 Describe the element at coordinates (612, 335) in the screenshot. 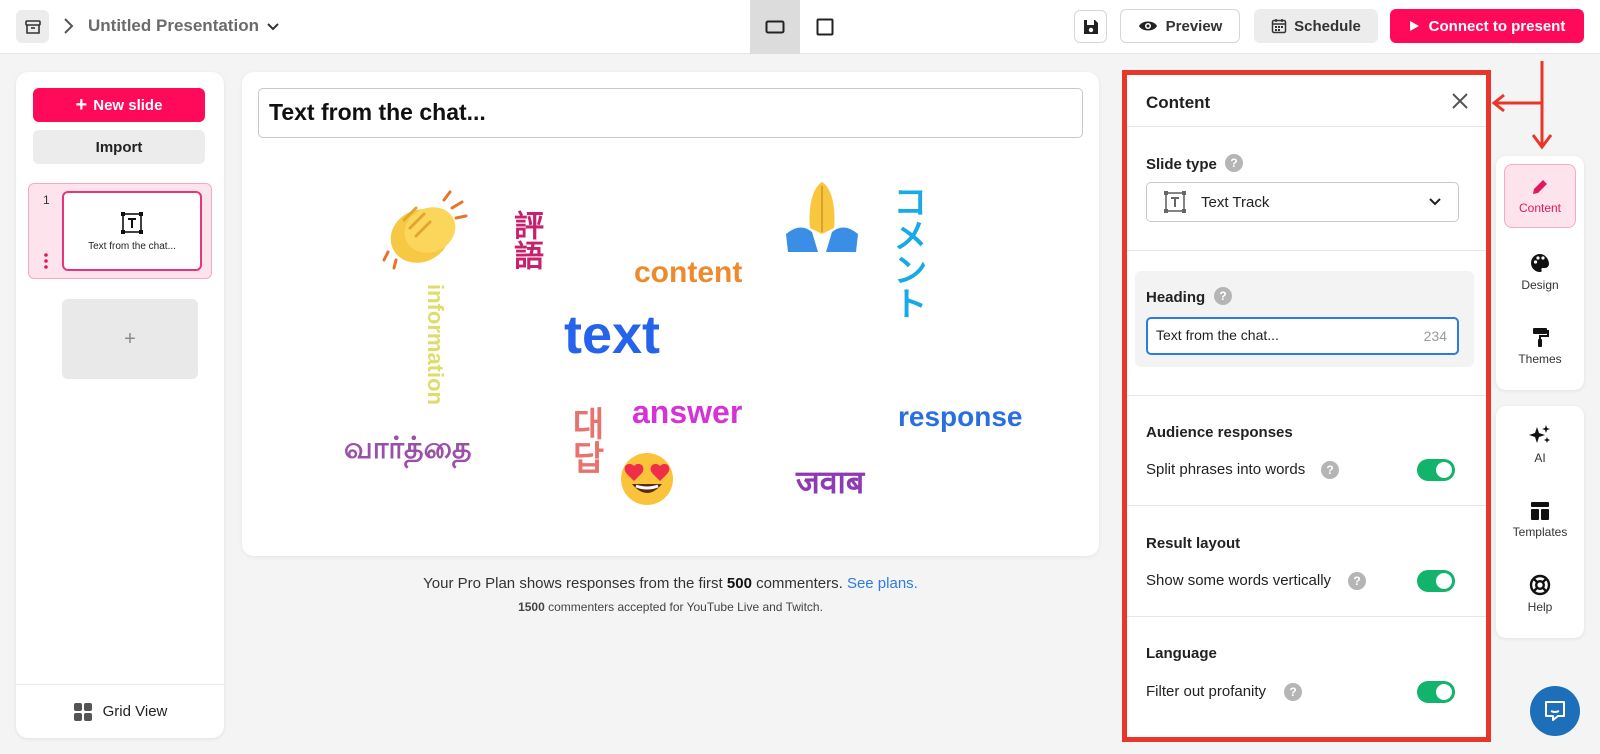

I see `word-cloud-word: text` at that location.